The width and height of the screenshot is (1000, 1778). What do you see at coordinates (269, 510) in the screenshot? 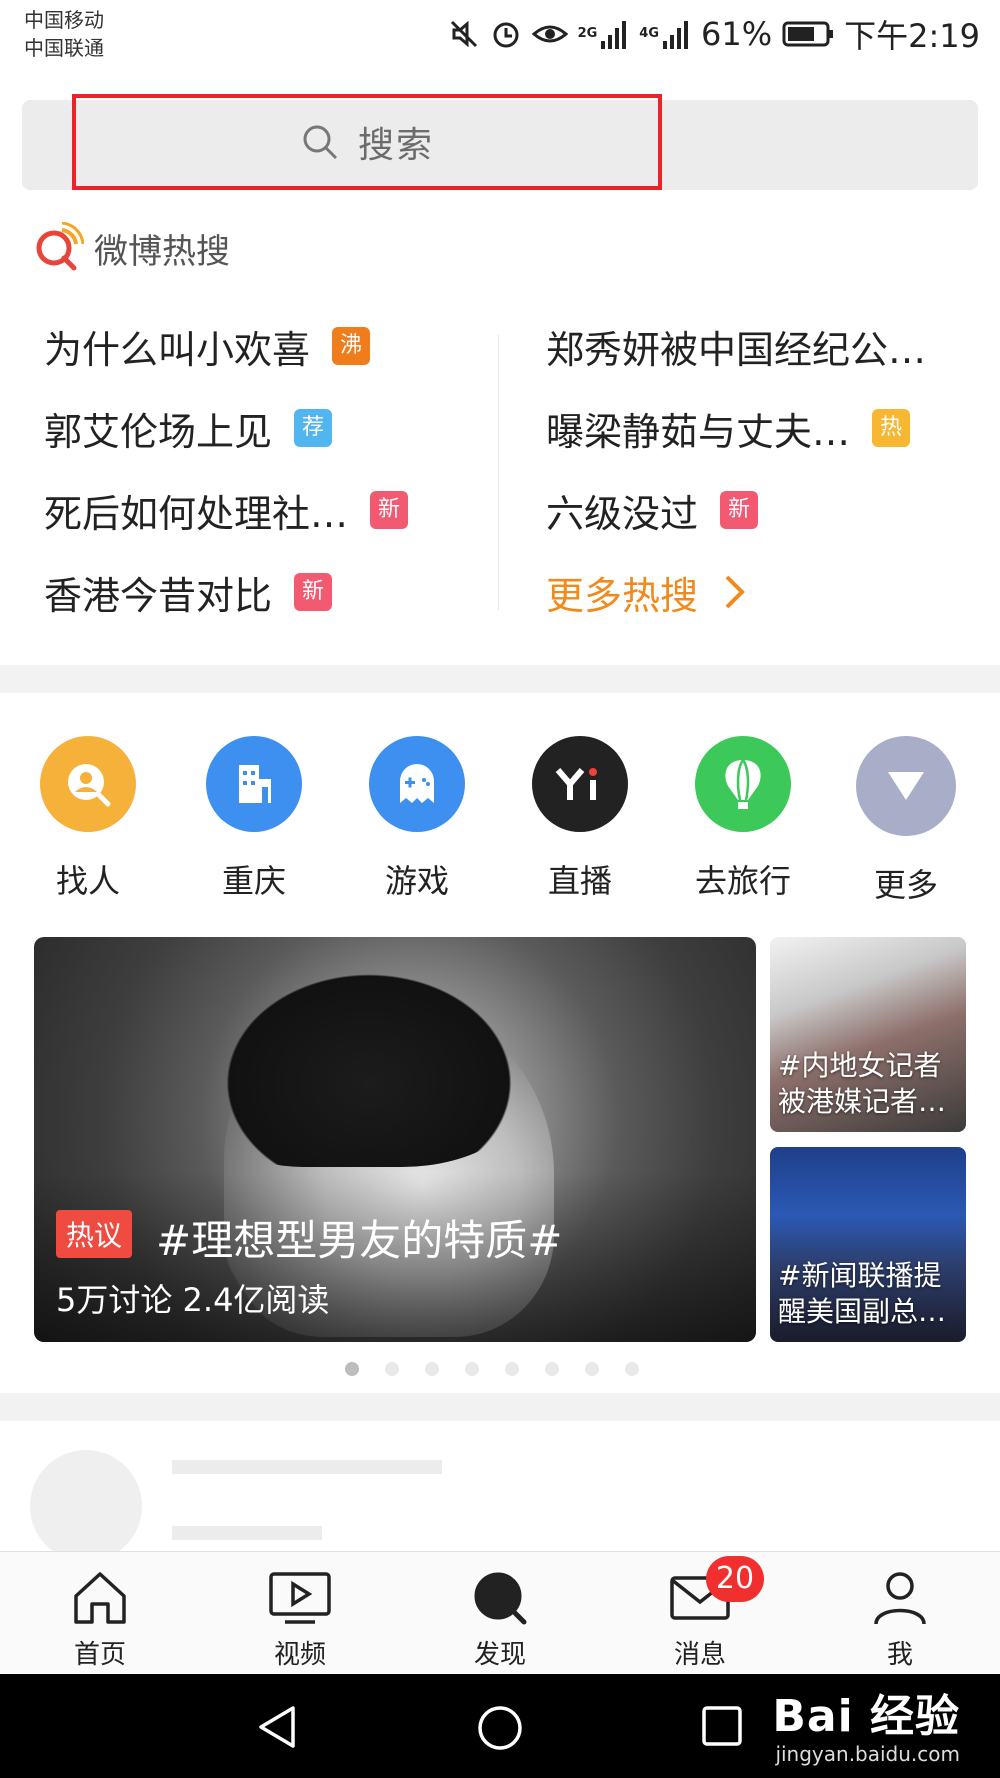
I see `hot-search-item: 死后如何处理社… 新` at bounding box center [269, 510].